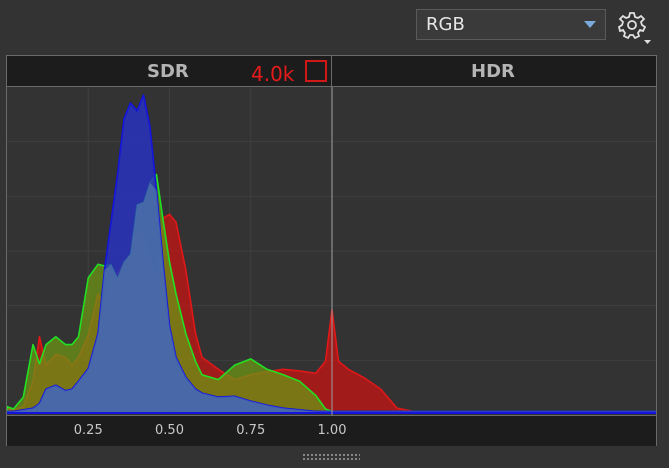 The image size is (669, 468). Describe the element at coordinates (251, 430) in the screenshot. I see `x-tick-label: 0.75` at that location.